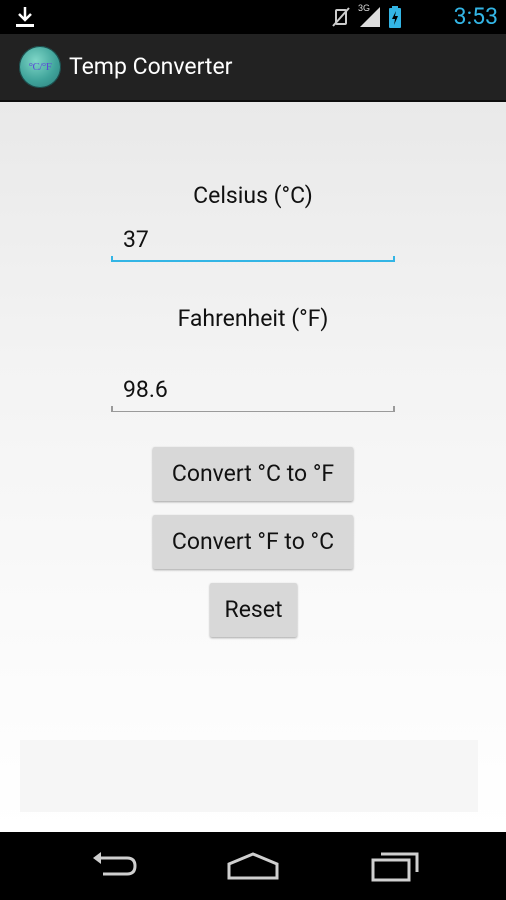 Image resolution: width=506 pixels, height=900 pixels. What do you see at coordinates (253, 68) in the screenshot?
I see `action-bar: °C/°F Temp Converter` at bounding box center [253, 68].